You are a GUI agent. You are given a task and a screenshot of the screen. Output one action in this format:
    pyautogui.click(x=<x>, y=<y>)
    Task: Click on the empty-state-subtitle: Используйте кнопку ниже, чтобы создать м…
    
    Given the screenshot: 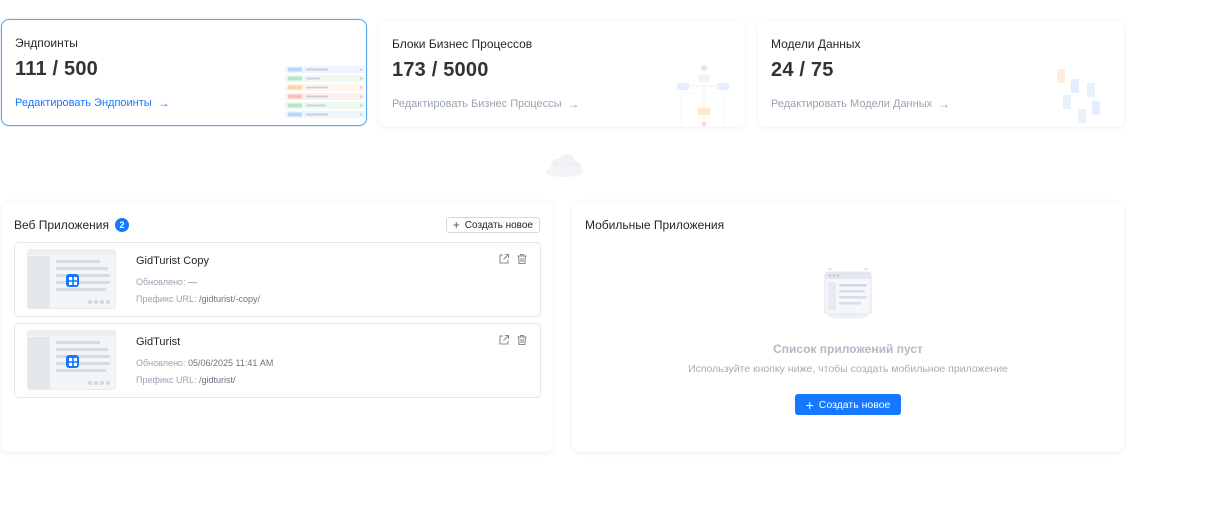 What is the action you would take?
    pyautogui.click(x=848, y=369)
    